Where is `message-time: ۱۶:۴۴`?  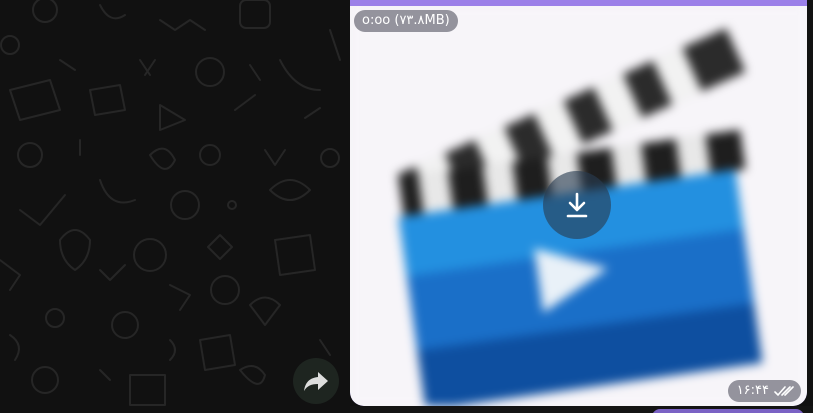
message-time: ۱۶:۴۴ is located at coordinates (752, 390).